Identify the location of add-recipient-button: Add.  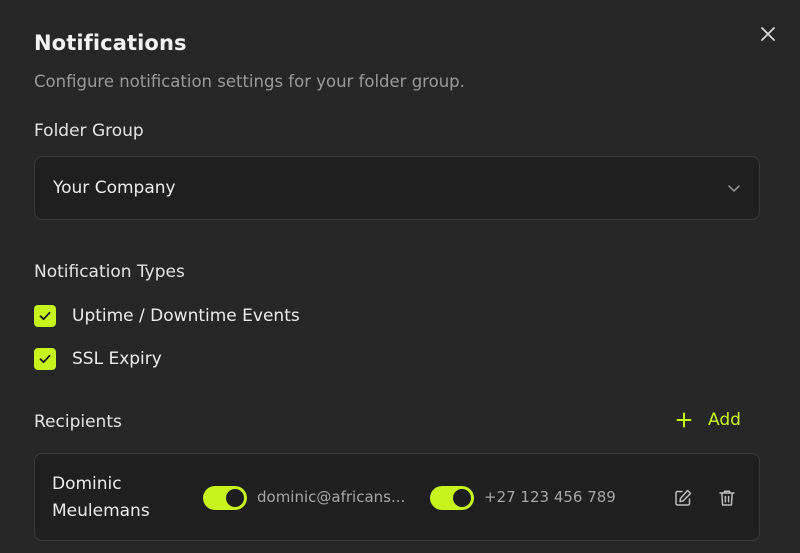
(708, 420).